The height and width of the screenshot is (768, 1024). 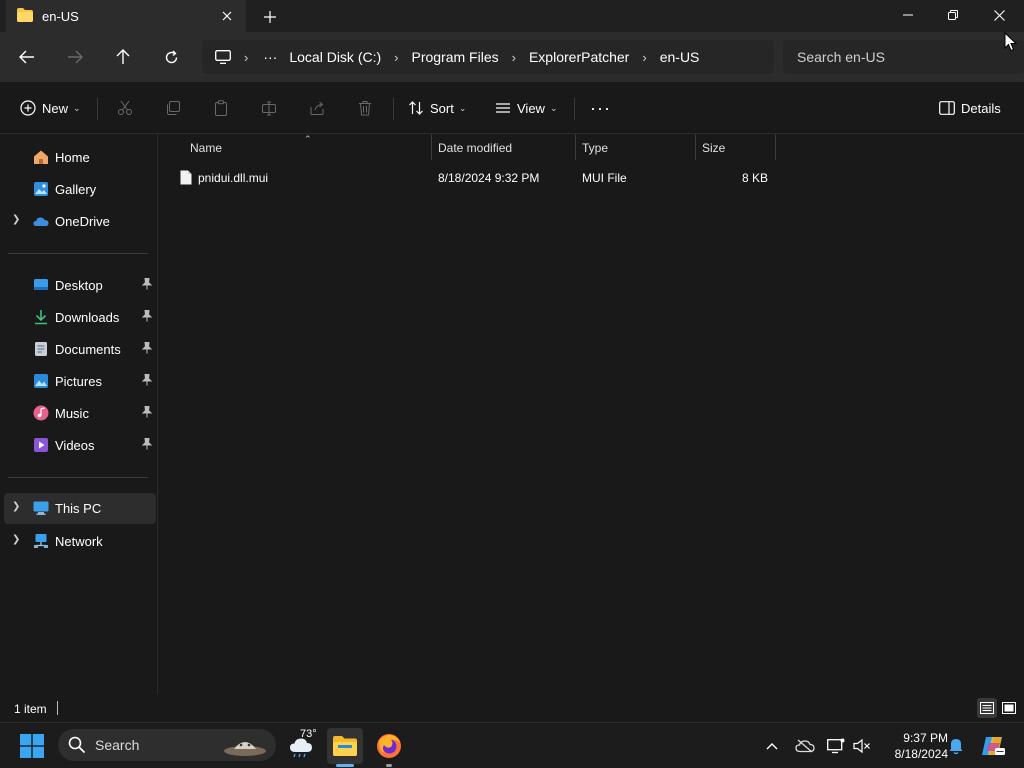 What do you see at coordinates (335, 57) in the screenshot?
I see `breadcrumb-local-disk: Local Disk (C:)` at bounding box center [335, 57].